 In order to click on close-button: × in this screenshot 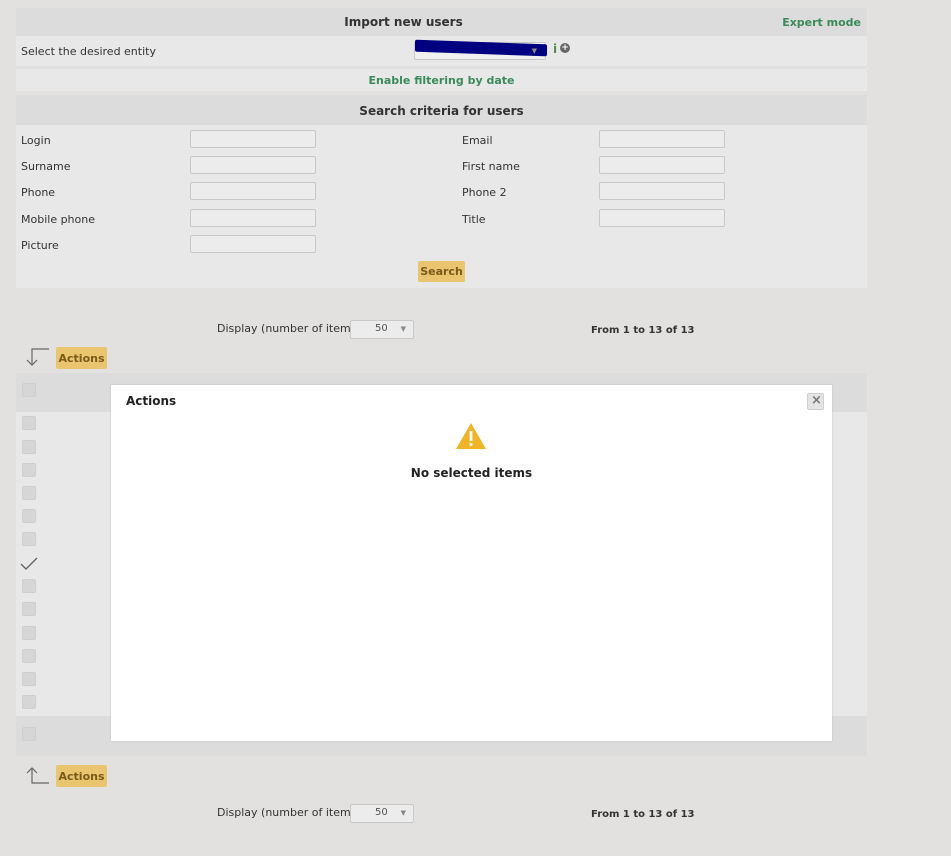, I will do `click(815, 401)`.